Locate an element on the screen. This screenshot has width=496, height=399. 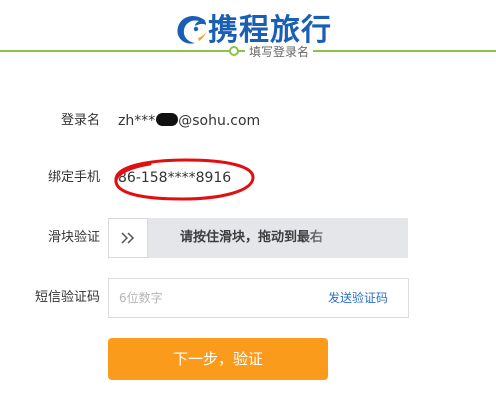
login-name-value: zh*** @sohu.com is located at coordinates (189, 121).